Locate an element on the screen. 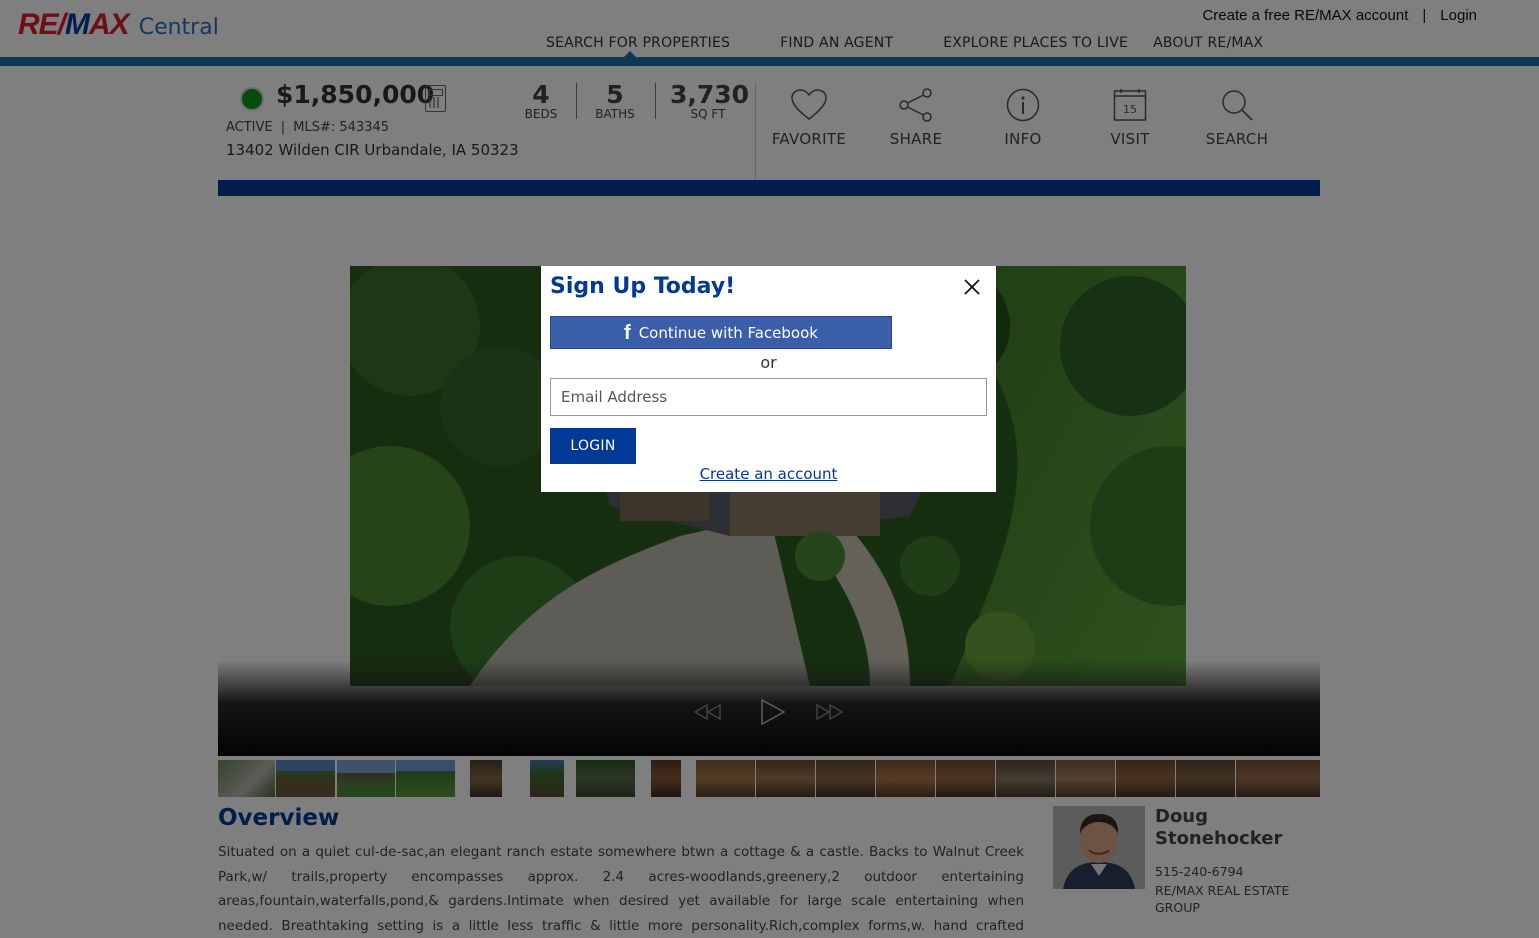 The height and width of the screenshot is (938, 1539). close-icon is located at coordinates (972, 287).